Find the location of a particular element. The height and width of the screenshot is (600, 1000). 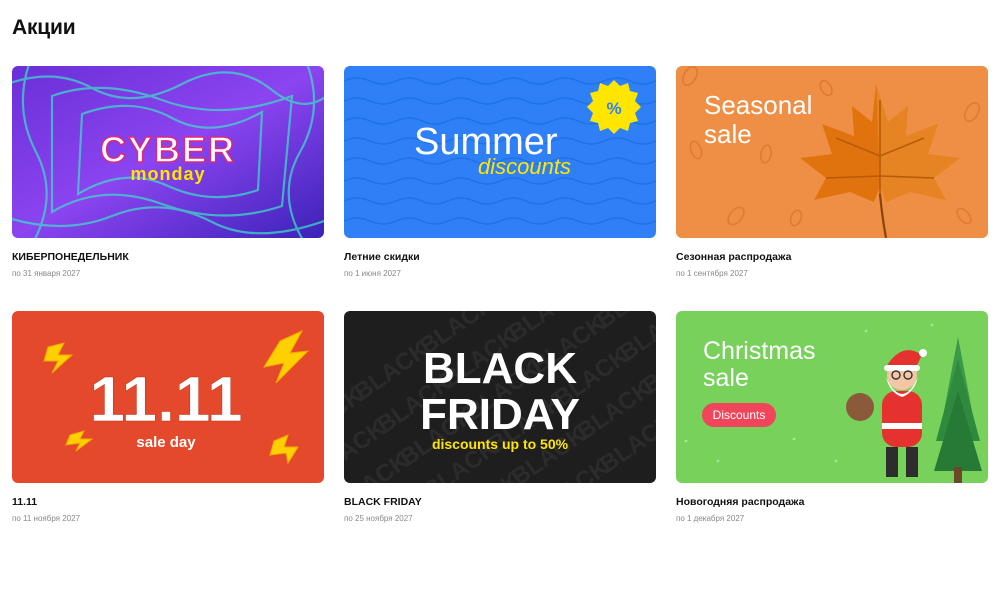

svg-text: Discounts is located at coordinates (739, 415).